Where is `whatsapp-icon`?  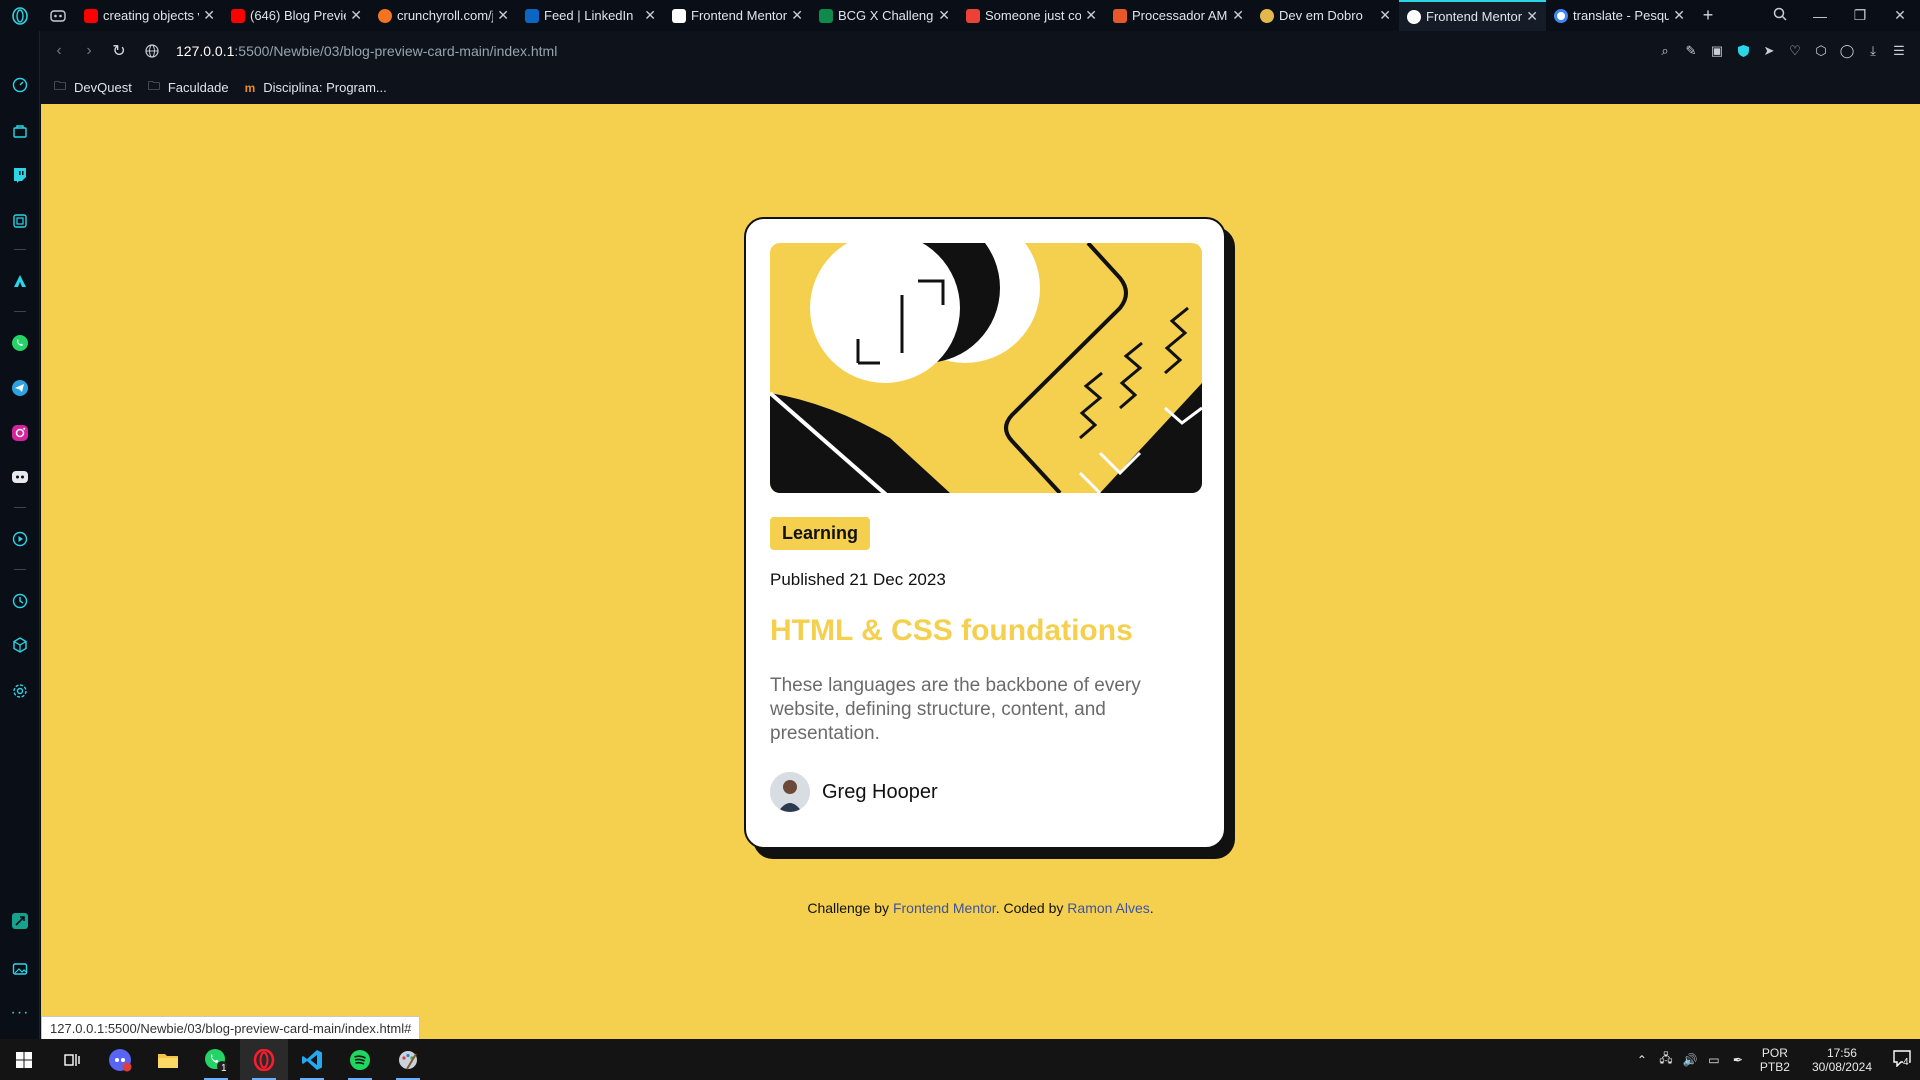 whatsapp-icon is located at coordinates (20, 343).